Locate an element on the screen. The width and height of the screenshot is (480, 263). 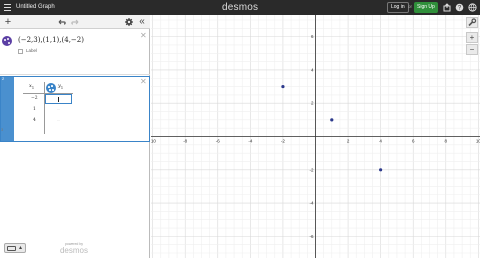
login-button: Log in is located at coordinates (398, 7).